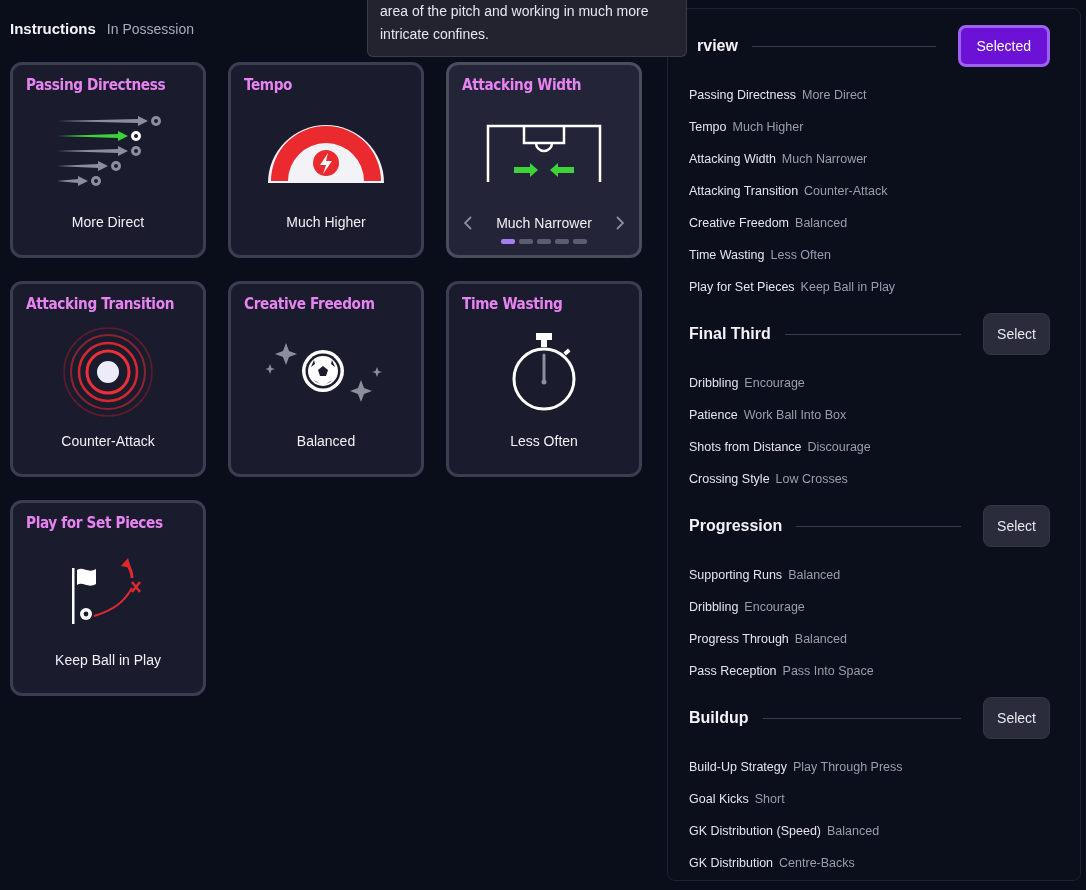 The height and width of the screenshot is (890, 1086). What do you see at coordinates (755, 831) in the screenshot?
I see `setting-label: GK Distribution (Speed)` at bounding box center [755, 831].